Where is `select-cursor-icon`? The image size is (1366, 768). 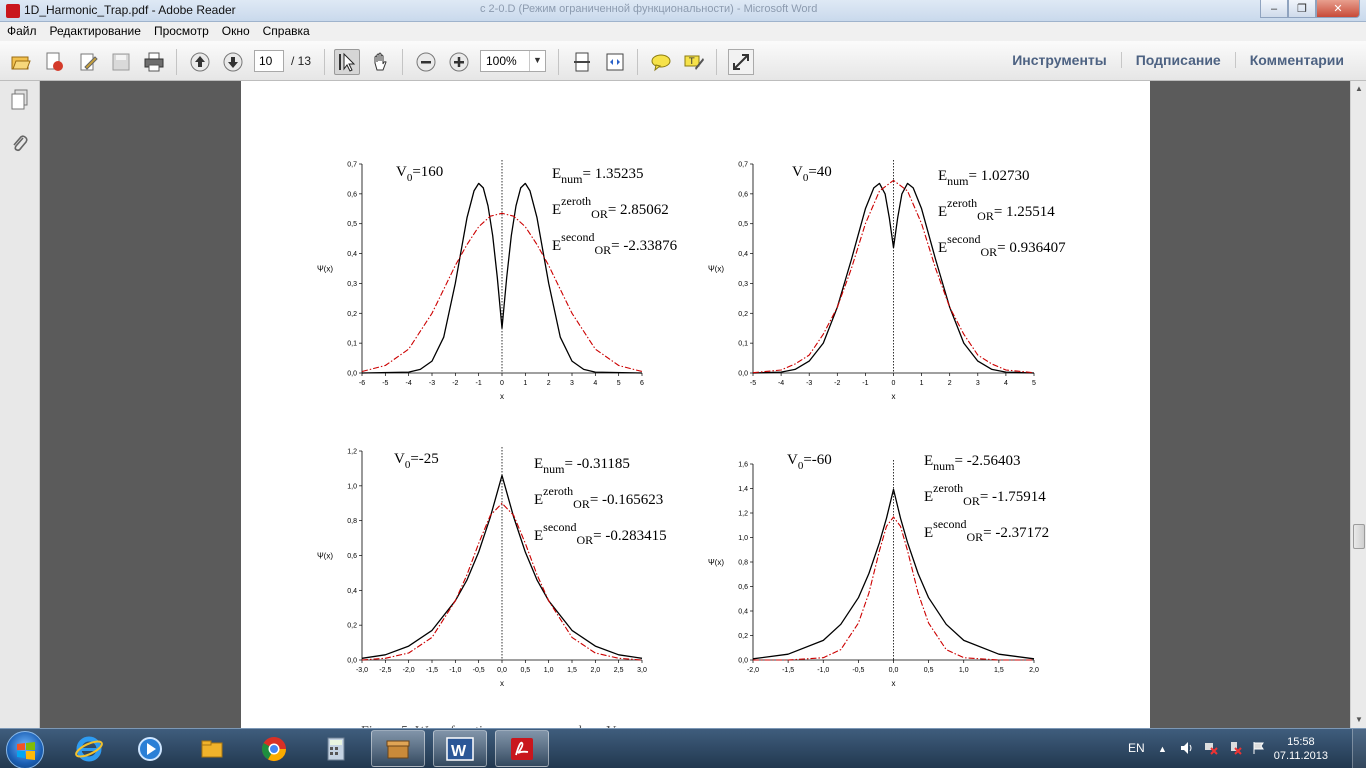 select-cursor-icon is located at coordinates (347, 62).